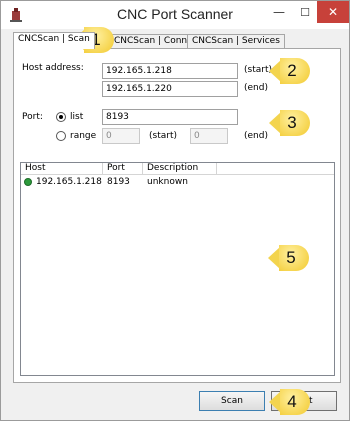  What do you see at coordinates (61, 117) in the screenshot?
I see `port-list-radio` at bounding box center [61, 117].